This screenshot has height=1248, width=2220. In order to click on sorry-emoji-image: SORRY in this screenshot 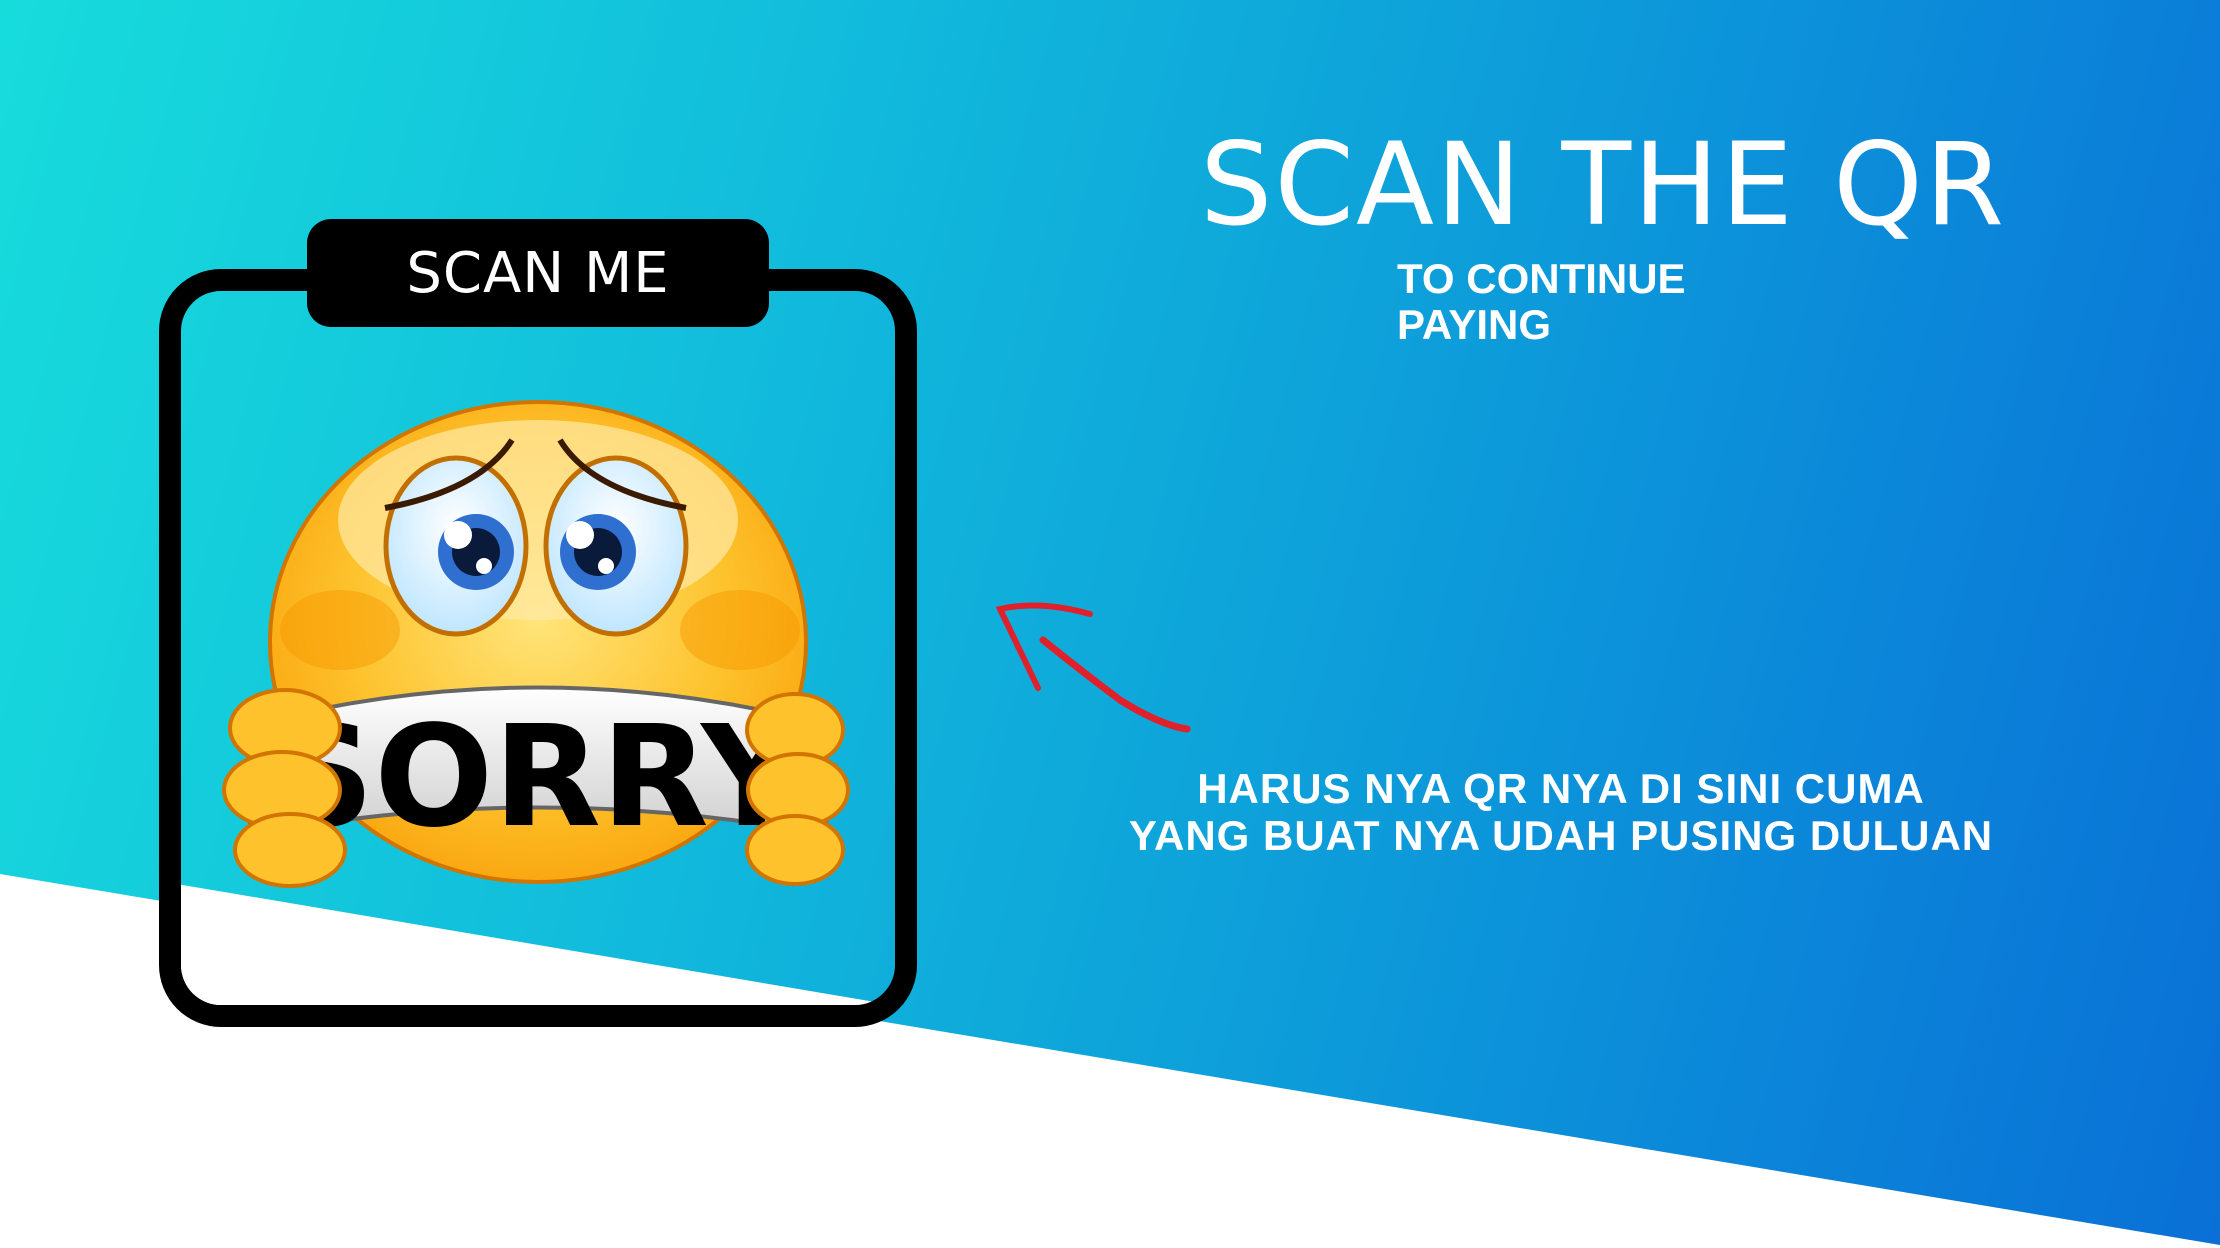, I will do `click(536, 644)`.